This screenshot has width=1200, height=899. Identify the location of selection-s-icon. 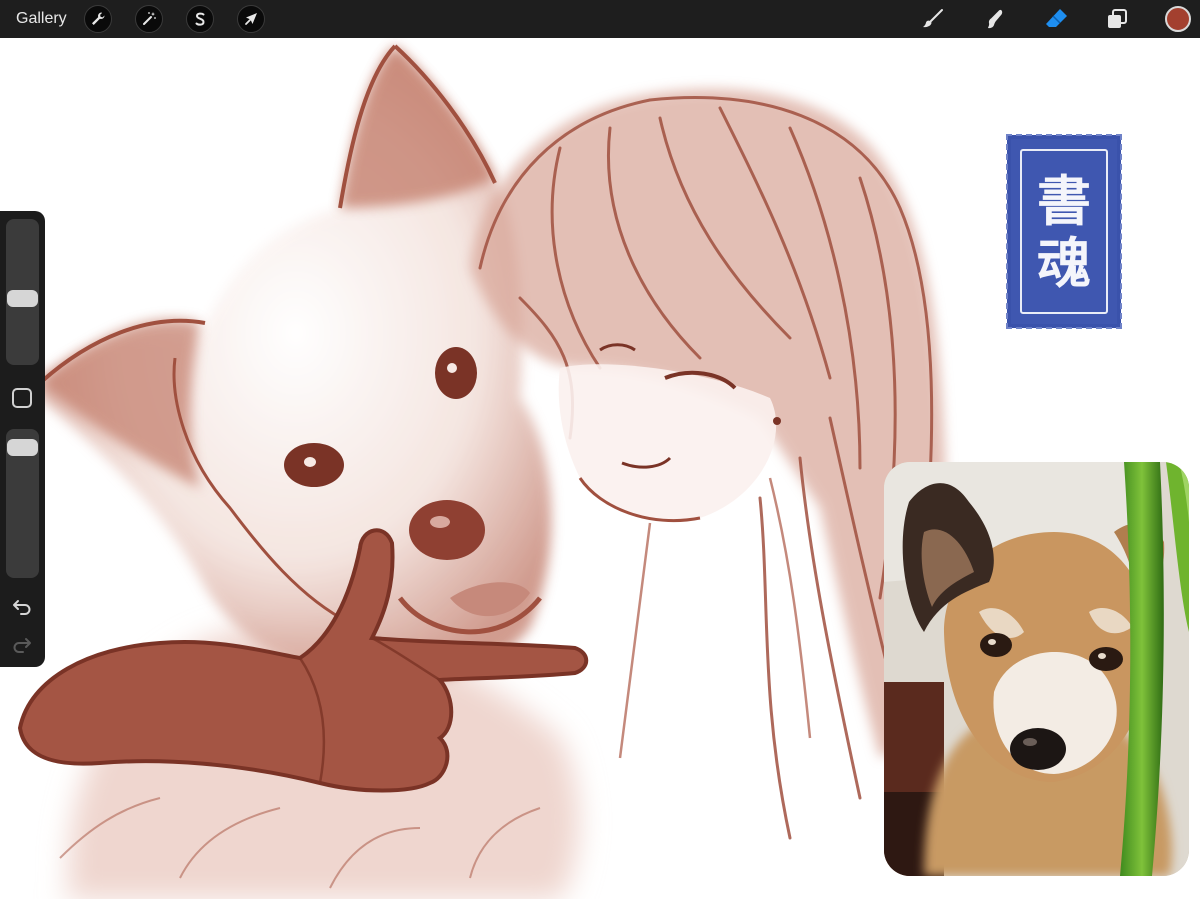
(200, 19).